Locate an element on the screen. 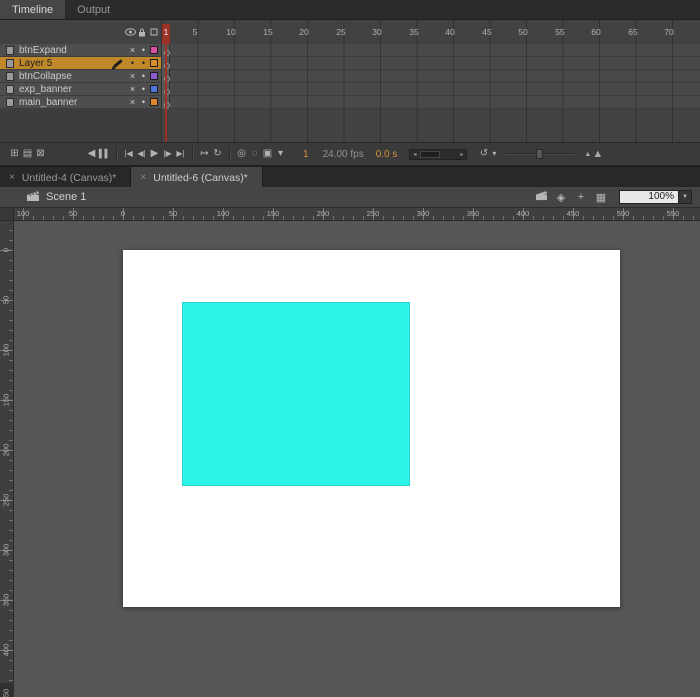  layer-name: main_banner is located at coordinates (73, 102).